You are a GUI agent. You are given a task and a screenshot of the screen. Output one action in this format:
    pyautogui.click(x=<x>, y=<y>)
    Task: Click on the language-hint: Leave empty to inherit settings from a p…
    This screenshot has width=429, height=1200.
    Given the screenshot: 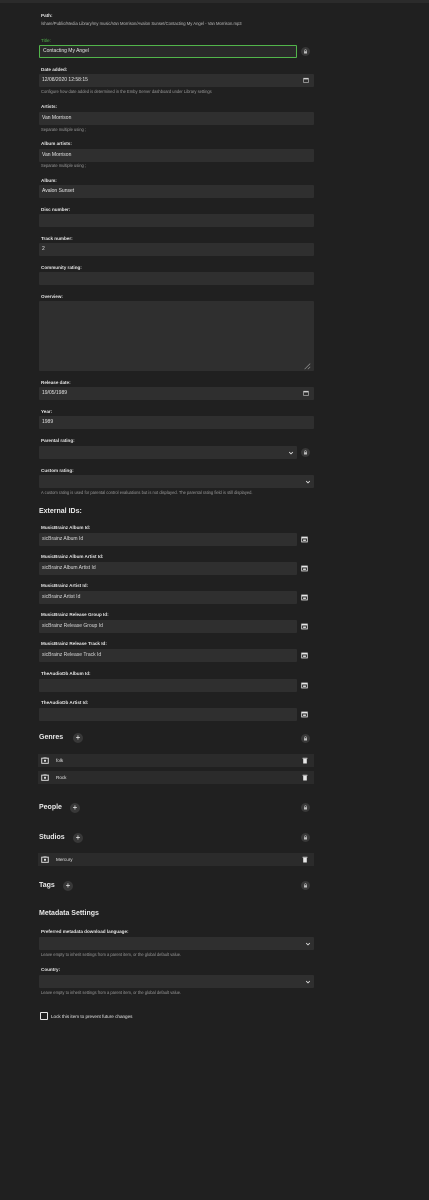 What is the action you would take?
    pyautogui.click(x=111, y=954)
    